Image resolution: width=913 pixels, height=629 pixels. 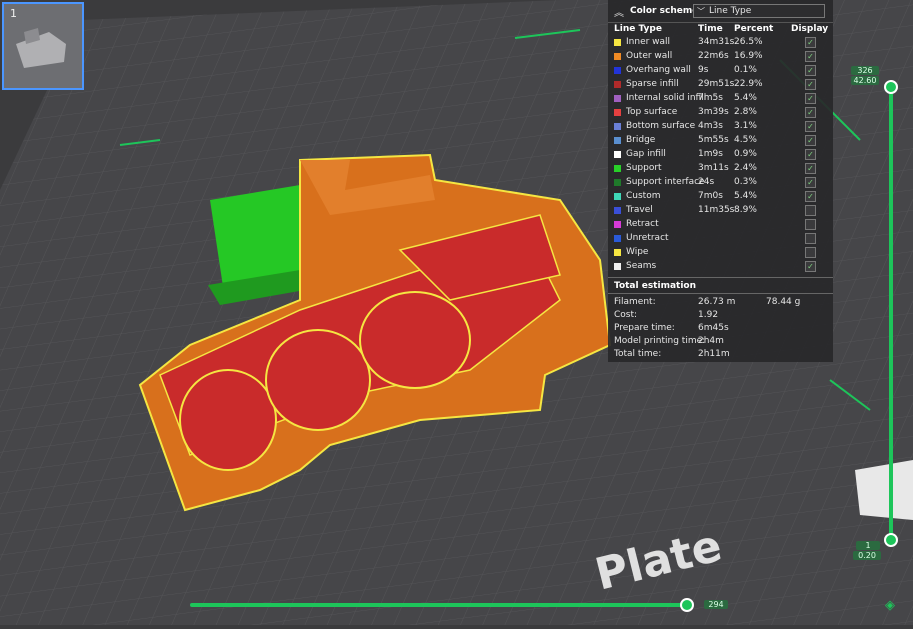 I want to click on top-layer-height: 42.60, so click(x=865, y=80).